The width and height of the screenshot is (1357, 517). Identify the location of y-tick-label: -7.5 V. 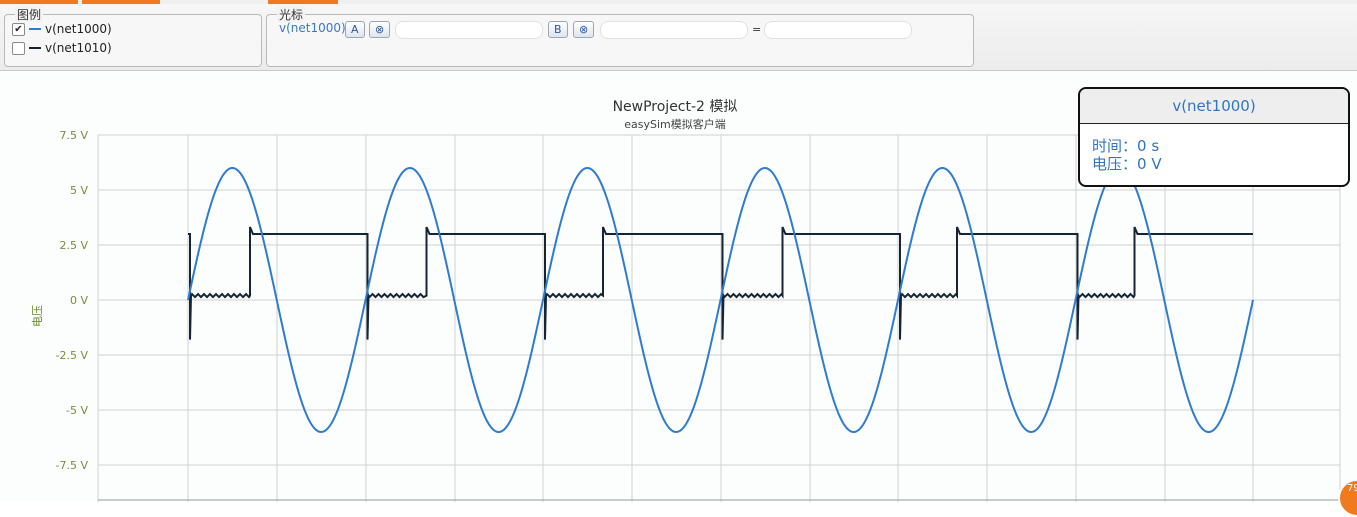
(72, 465).